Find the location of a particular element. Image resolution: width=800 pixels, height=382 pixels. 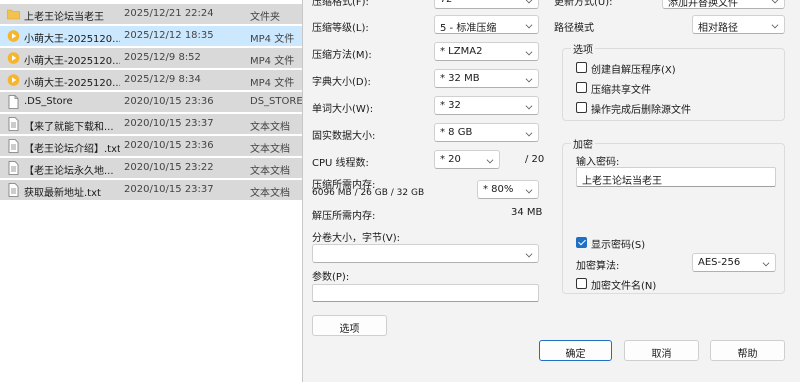

ok-button: 确定 is located at coordinates (575, 350).